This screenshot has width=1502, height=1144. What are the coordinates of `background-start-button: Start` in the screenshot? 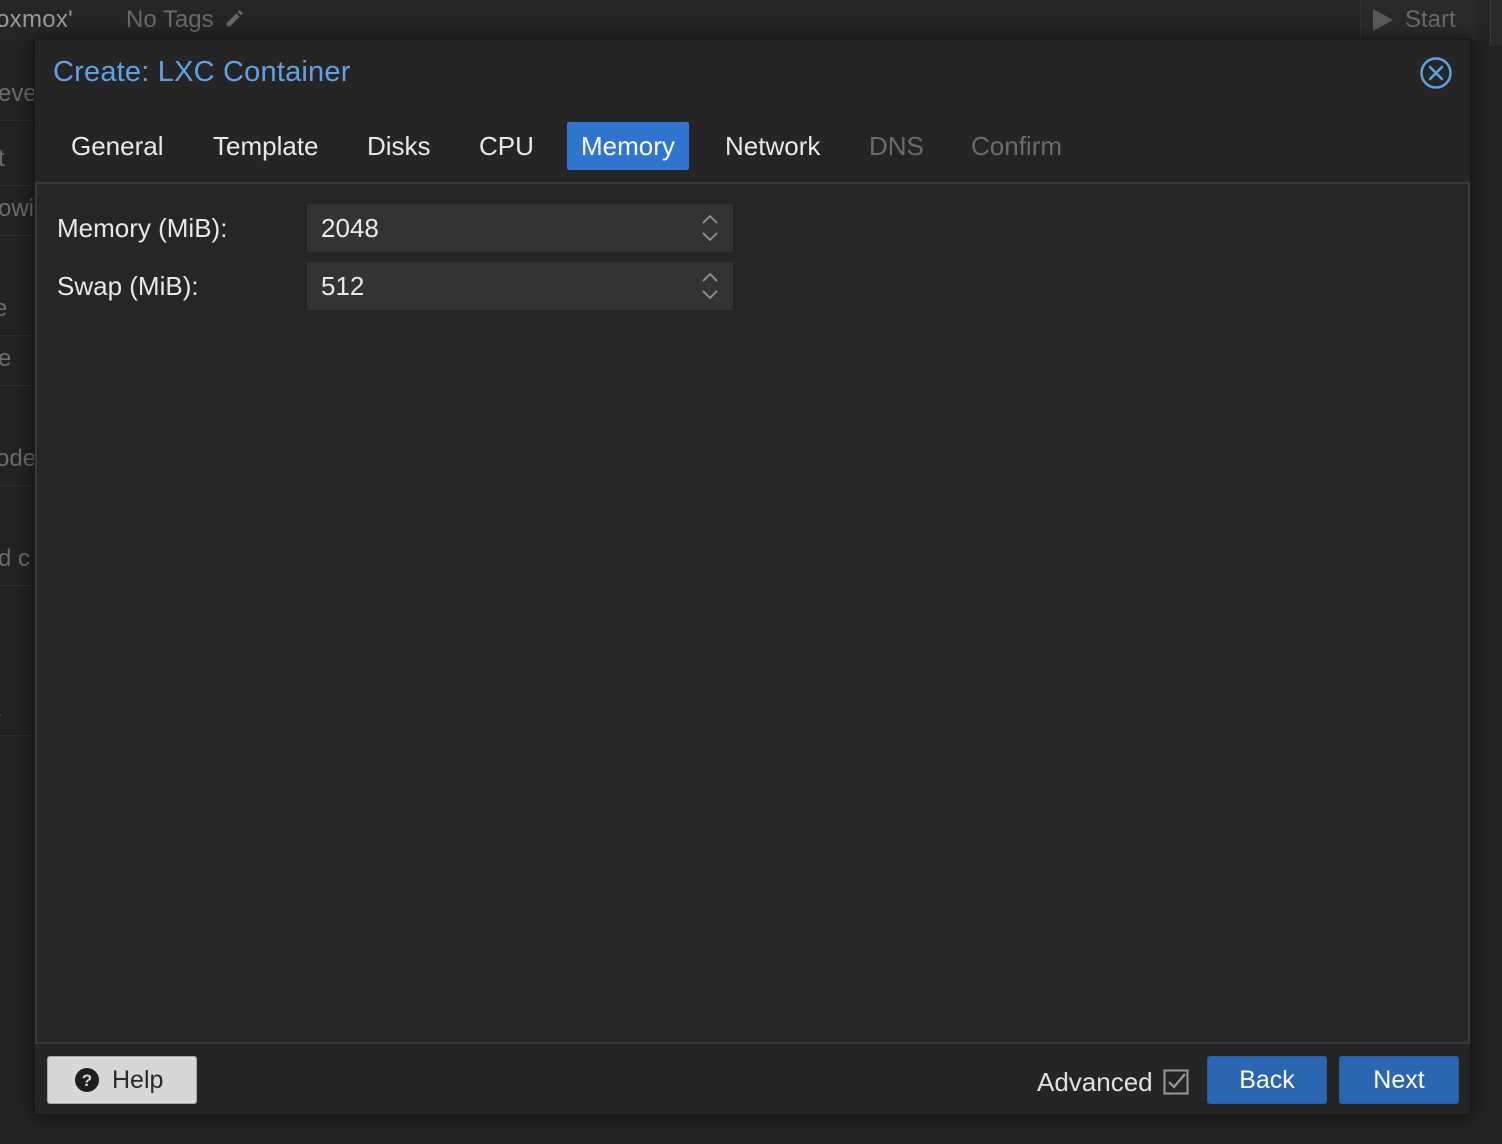 It's located at (1418, 20).